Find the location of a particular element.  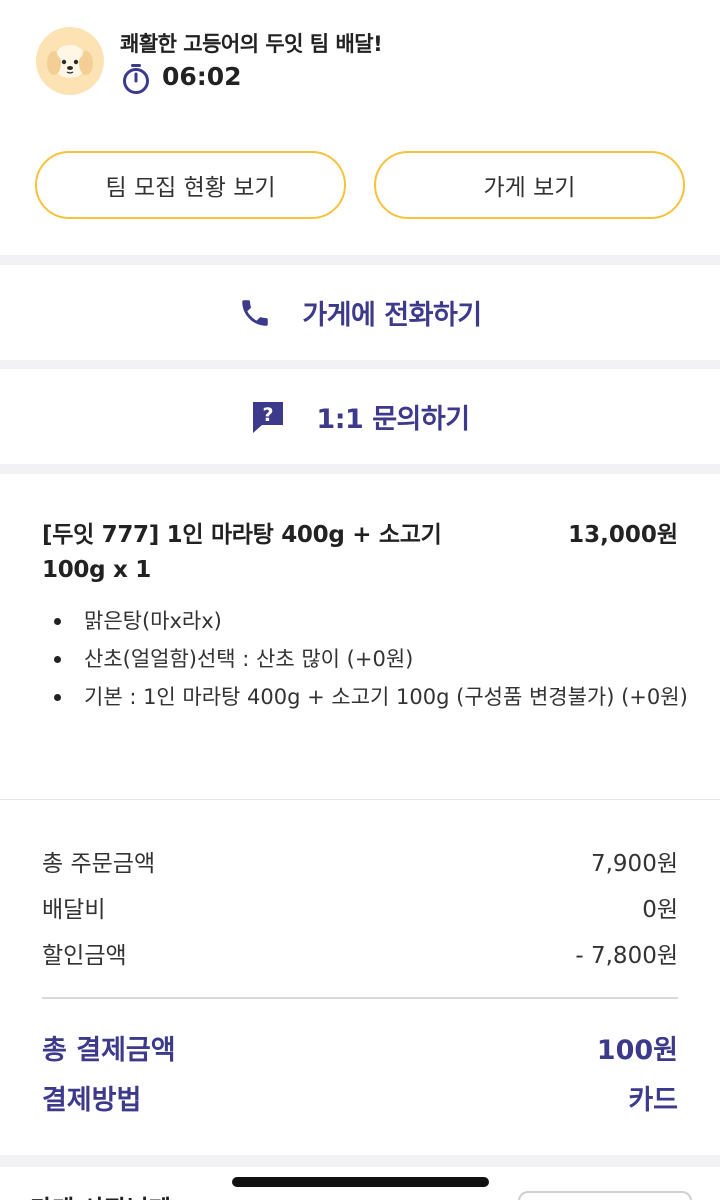

question-bubble-icon: ? is located at coordinates (268, 417).